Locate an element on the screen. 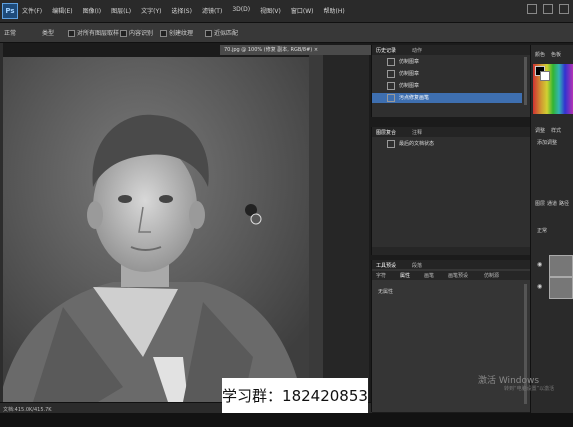 The height and width of the screenshot is (427, 573). maximize-icon is located at coordinates (548, 9).